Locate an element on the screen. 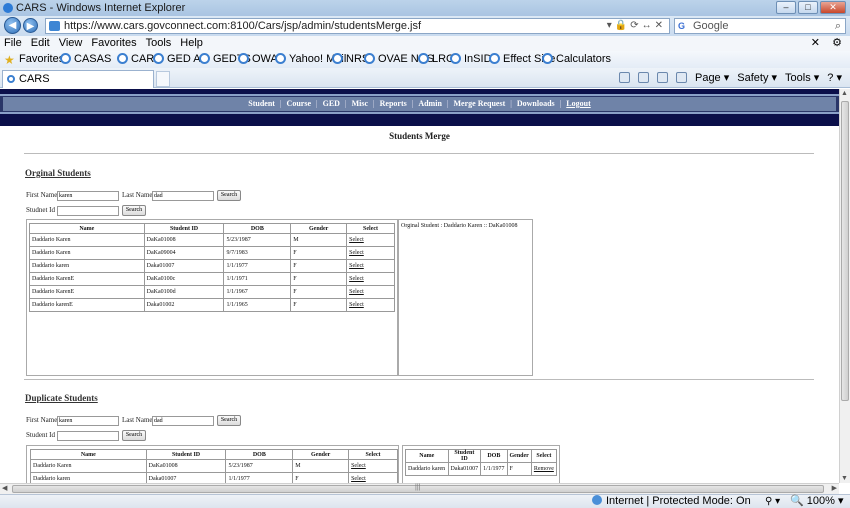 The width and height of the screenshot is (850, 508). orig-last-name-input: dad is located at coordinates (183, 196).